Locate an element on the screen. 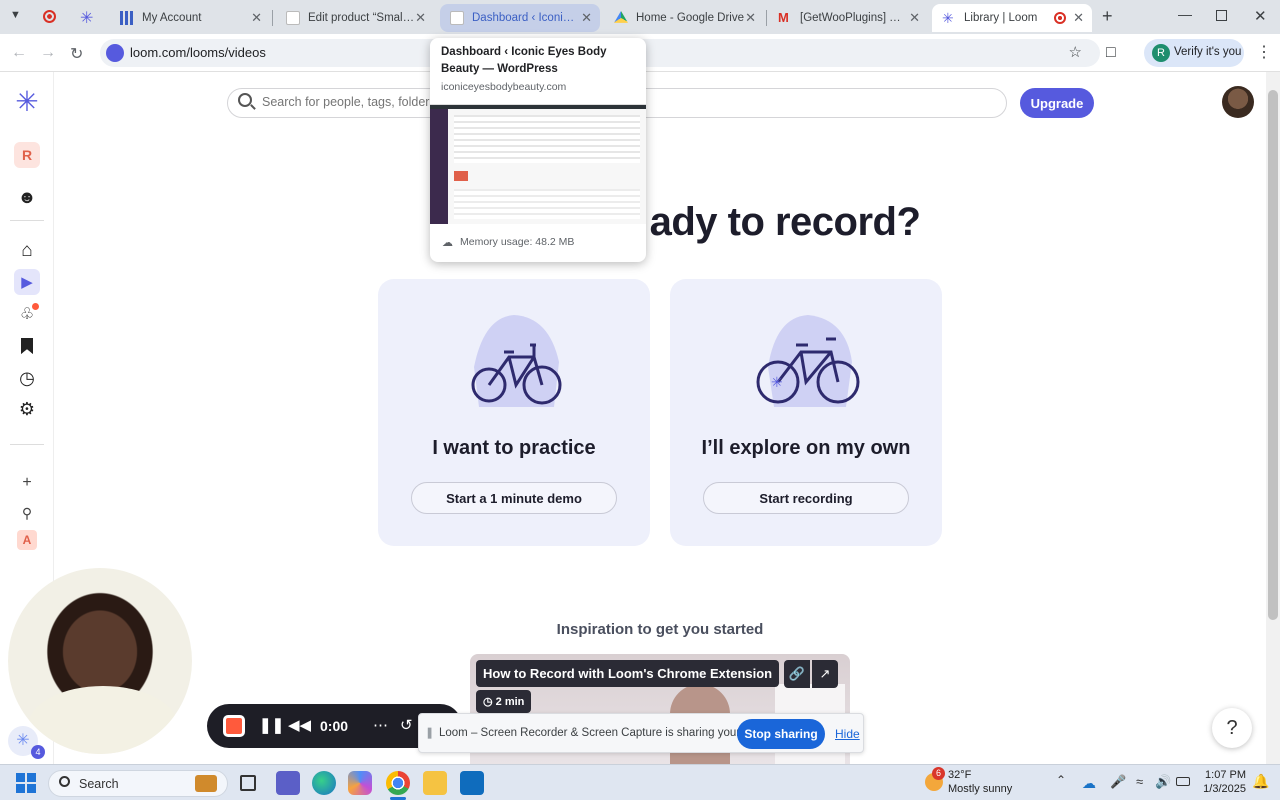 The height and width of the screenshot is (800, 1280). tab-title: My Account is located at coordinates (172, 18).